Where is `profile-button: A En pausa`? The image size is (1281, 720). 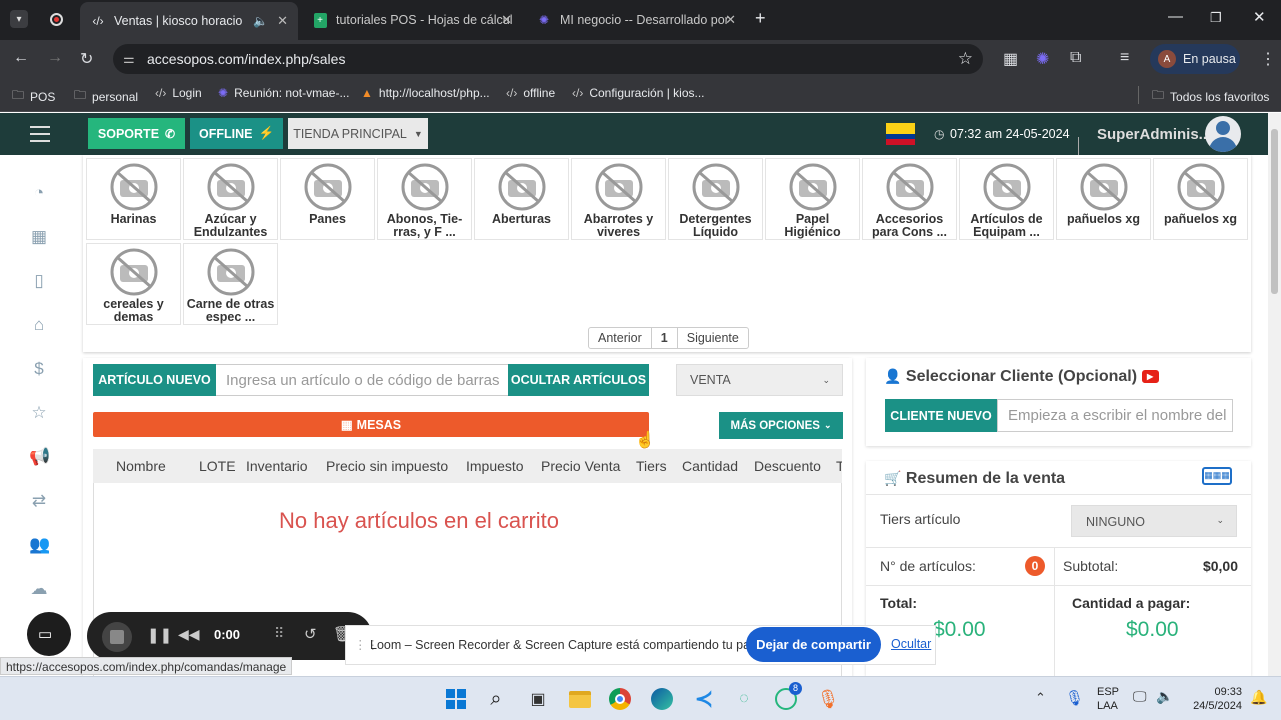 profile-button: A En pausa is located at coordinates (1195, 59).